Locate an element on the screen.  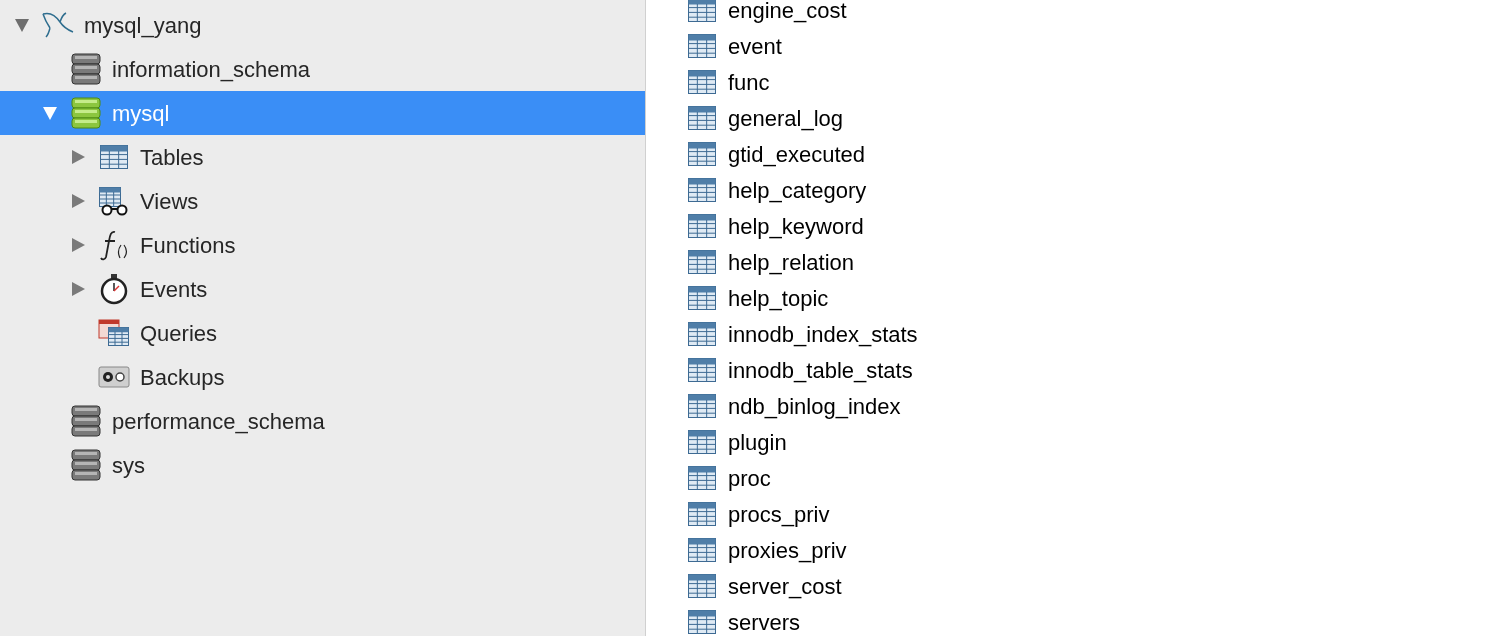
table-name: engine_cost is located at coordinates (787, 12).